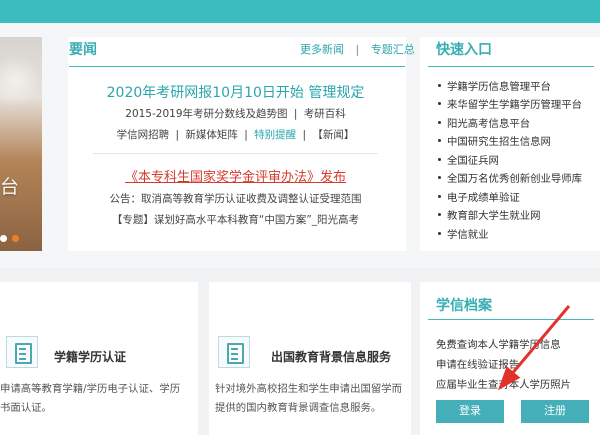 The image size is (600, 435). Describe the element at coordinates (83, 50) in the screenshot. I see `news-title: 要闻` at that location.